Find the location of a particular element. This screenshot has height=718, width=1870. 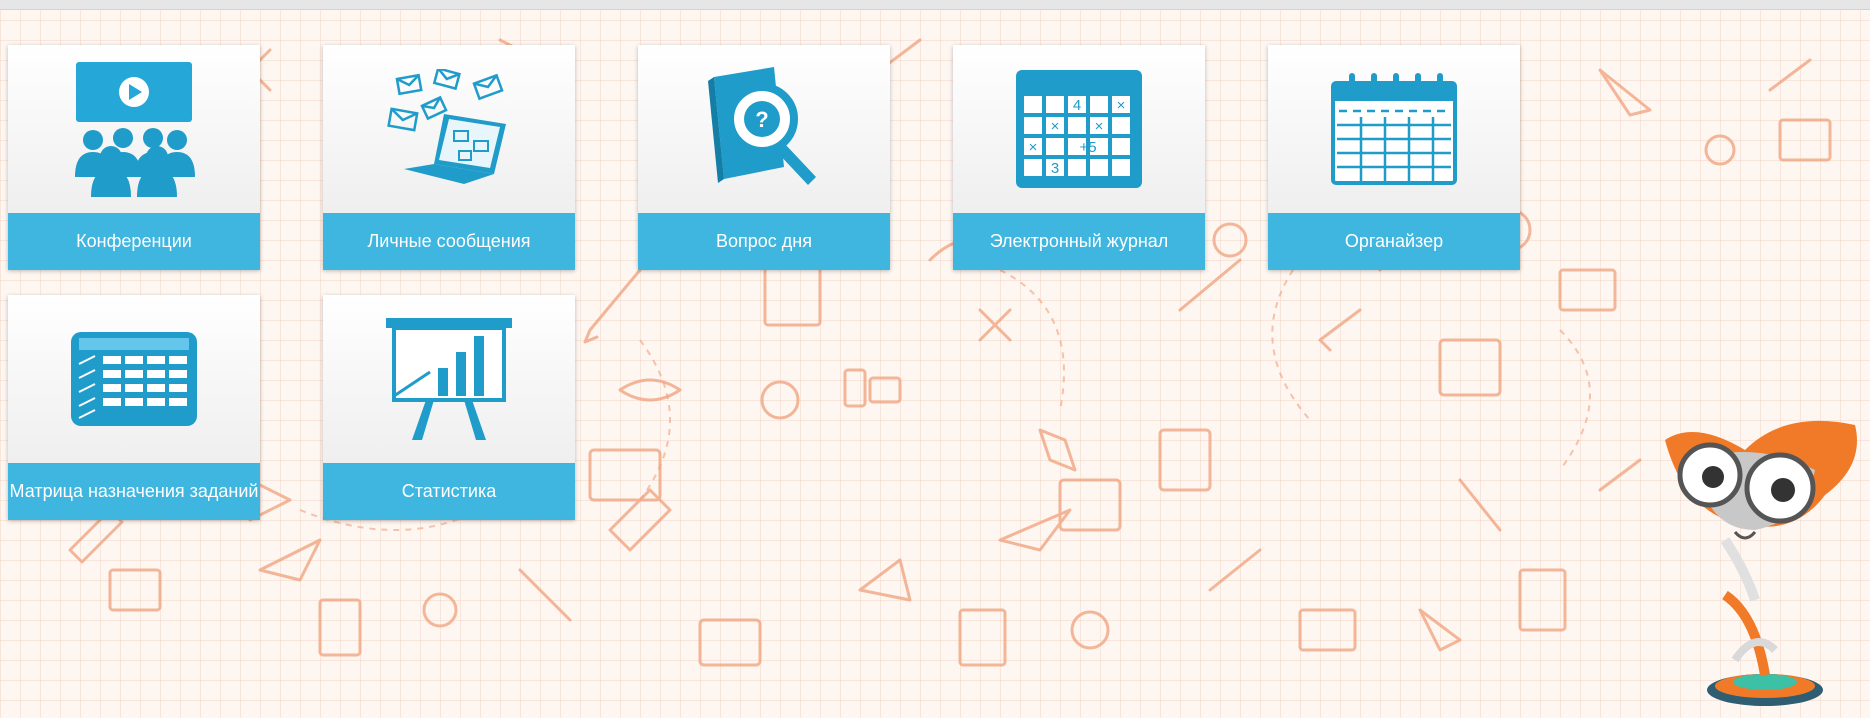

tile-label: Вопрос дня is located at coordinates (764, 241).